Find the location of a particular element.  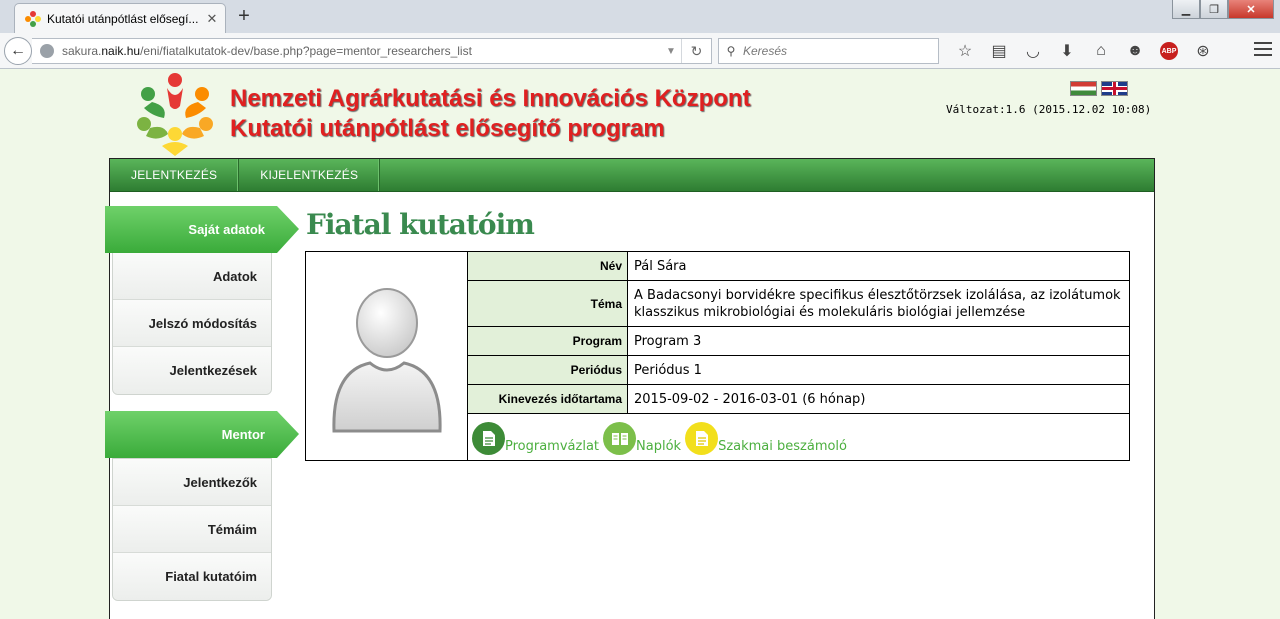

sidebar-list-sajat-adatok: Adatok Jelszó módosítás Jelentkezések is located at coordinates (192, 323).